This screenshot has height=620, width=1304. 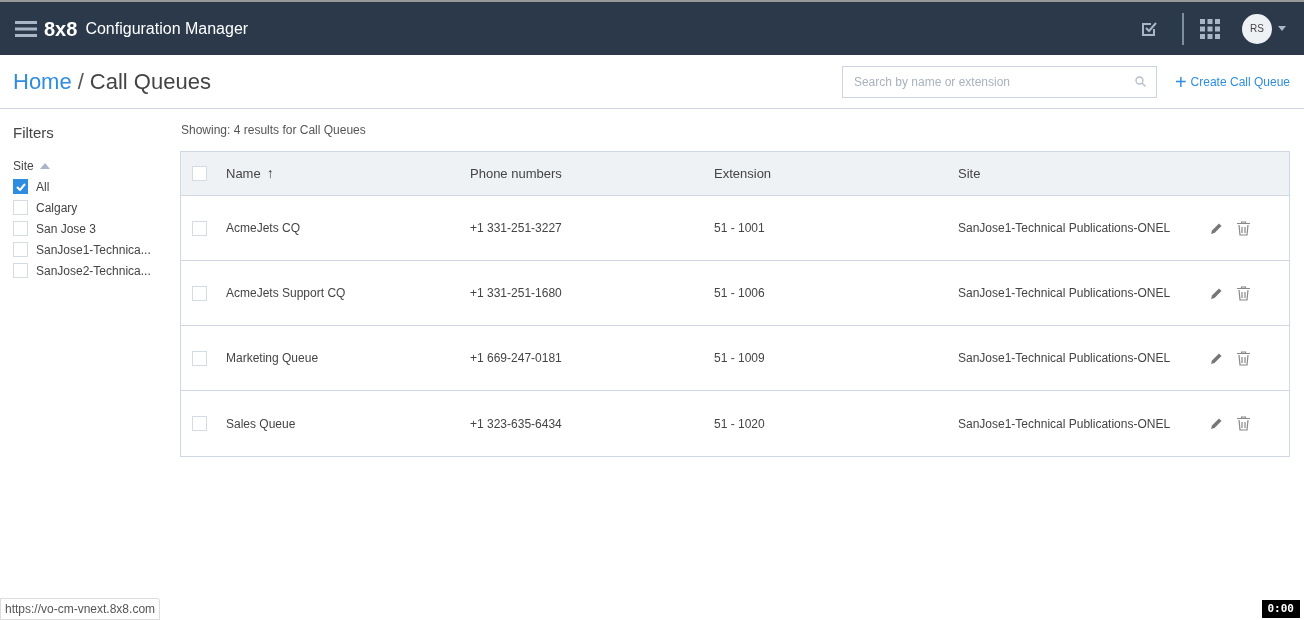 I want to click on logo: 8x8, so click(x=61, y=29).